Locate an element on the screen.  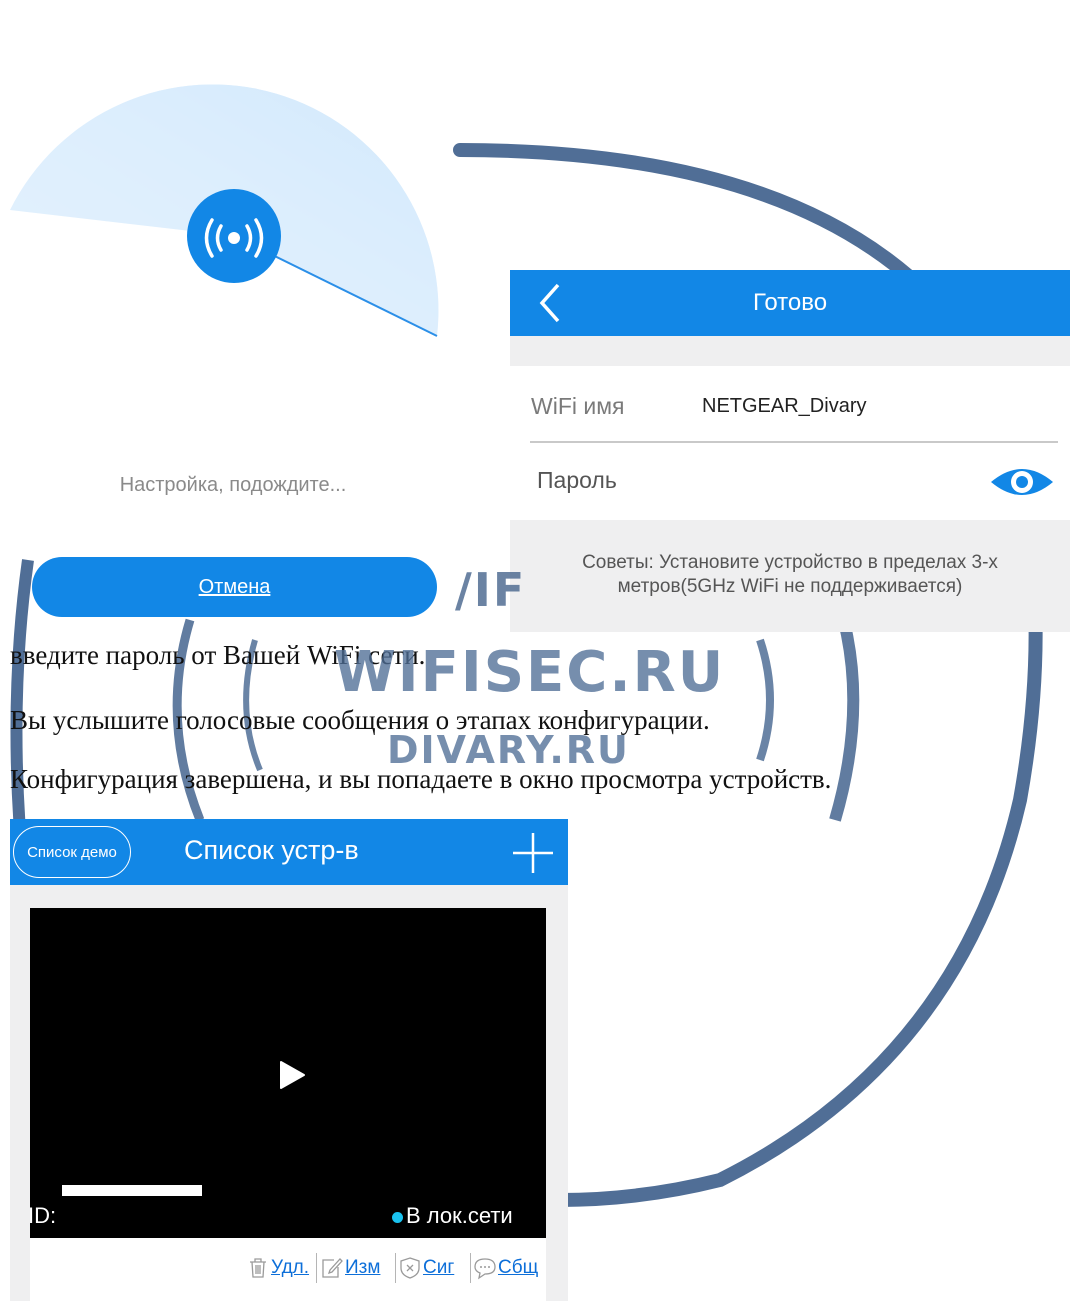
camera-preview: ID: В лок.сети is located at coordinates (287, 1073).